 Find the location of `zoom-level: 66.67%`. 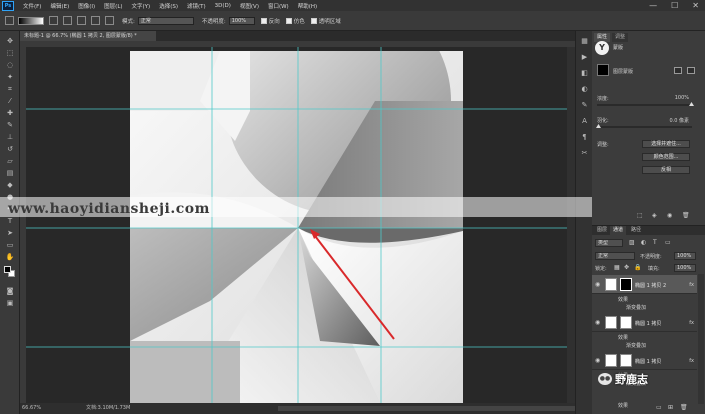

zoom-level: 66.67% is located at coordinates (31, 408).